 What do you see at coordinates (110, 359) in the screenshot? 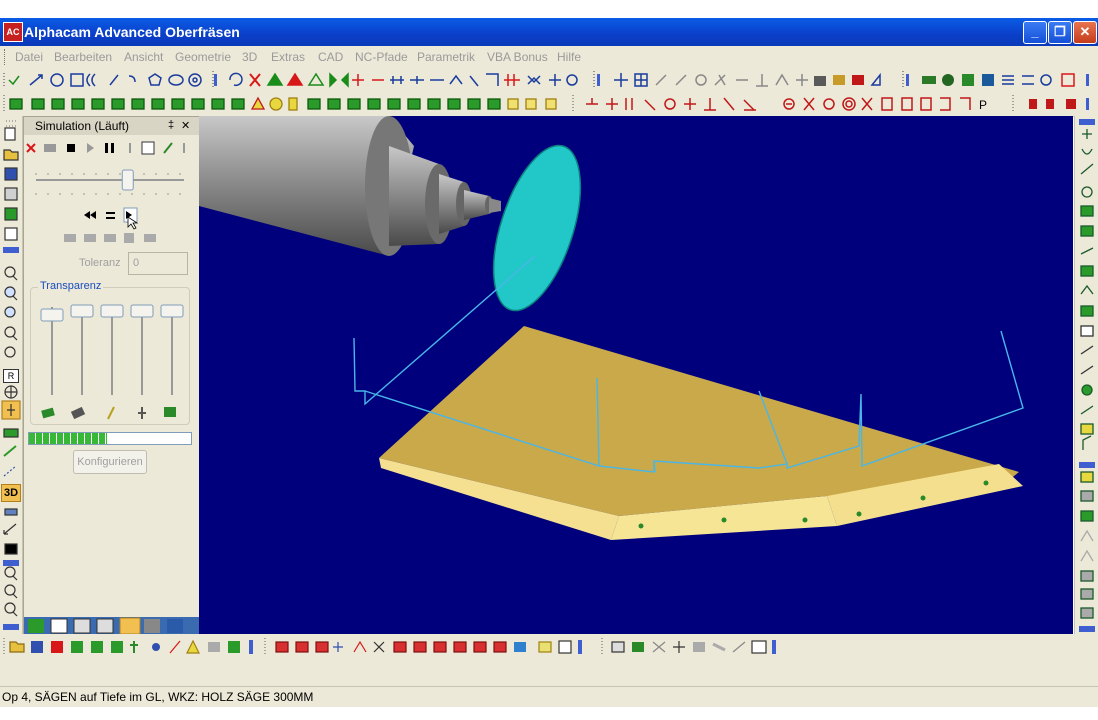
I see `transparency-sliders` at bounding box center [110, 359].